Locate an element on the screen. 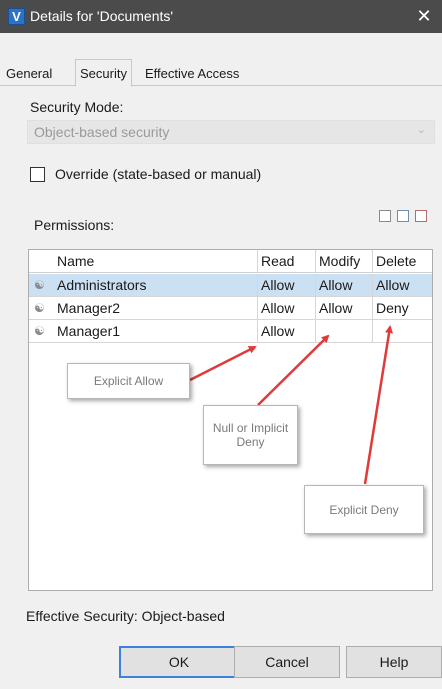 This screenshot has width=442, height=689. row-name: Manager2 is located at coordinates (156, 308).